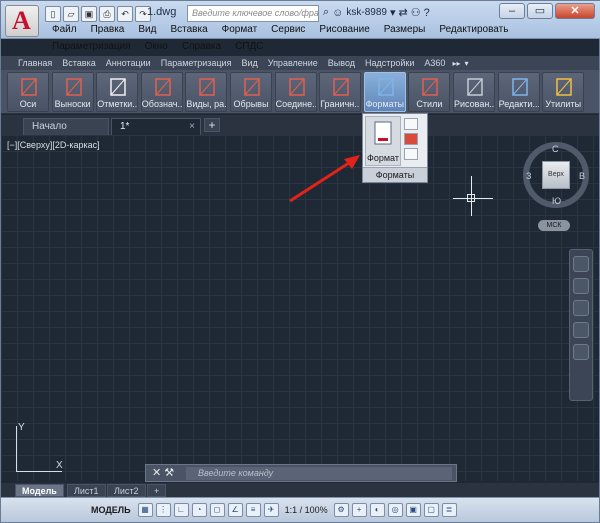 This screenshot has height=523, width=600. Describe the element at coordinates (196, 63) in the screenshot. I see `ribbon-tab: Параметризация` at that location.